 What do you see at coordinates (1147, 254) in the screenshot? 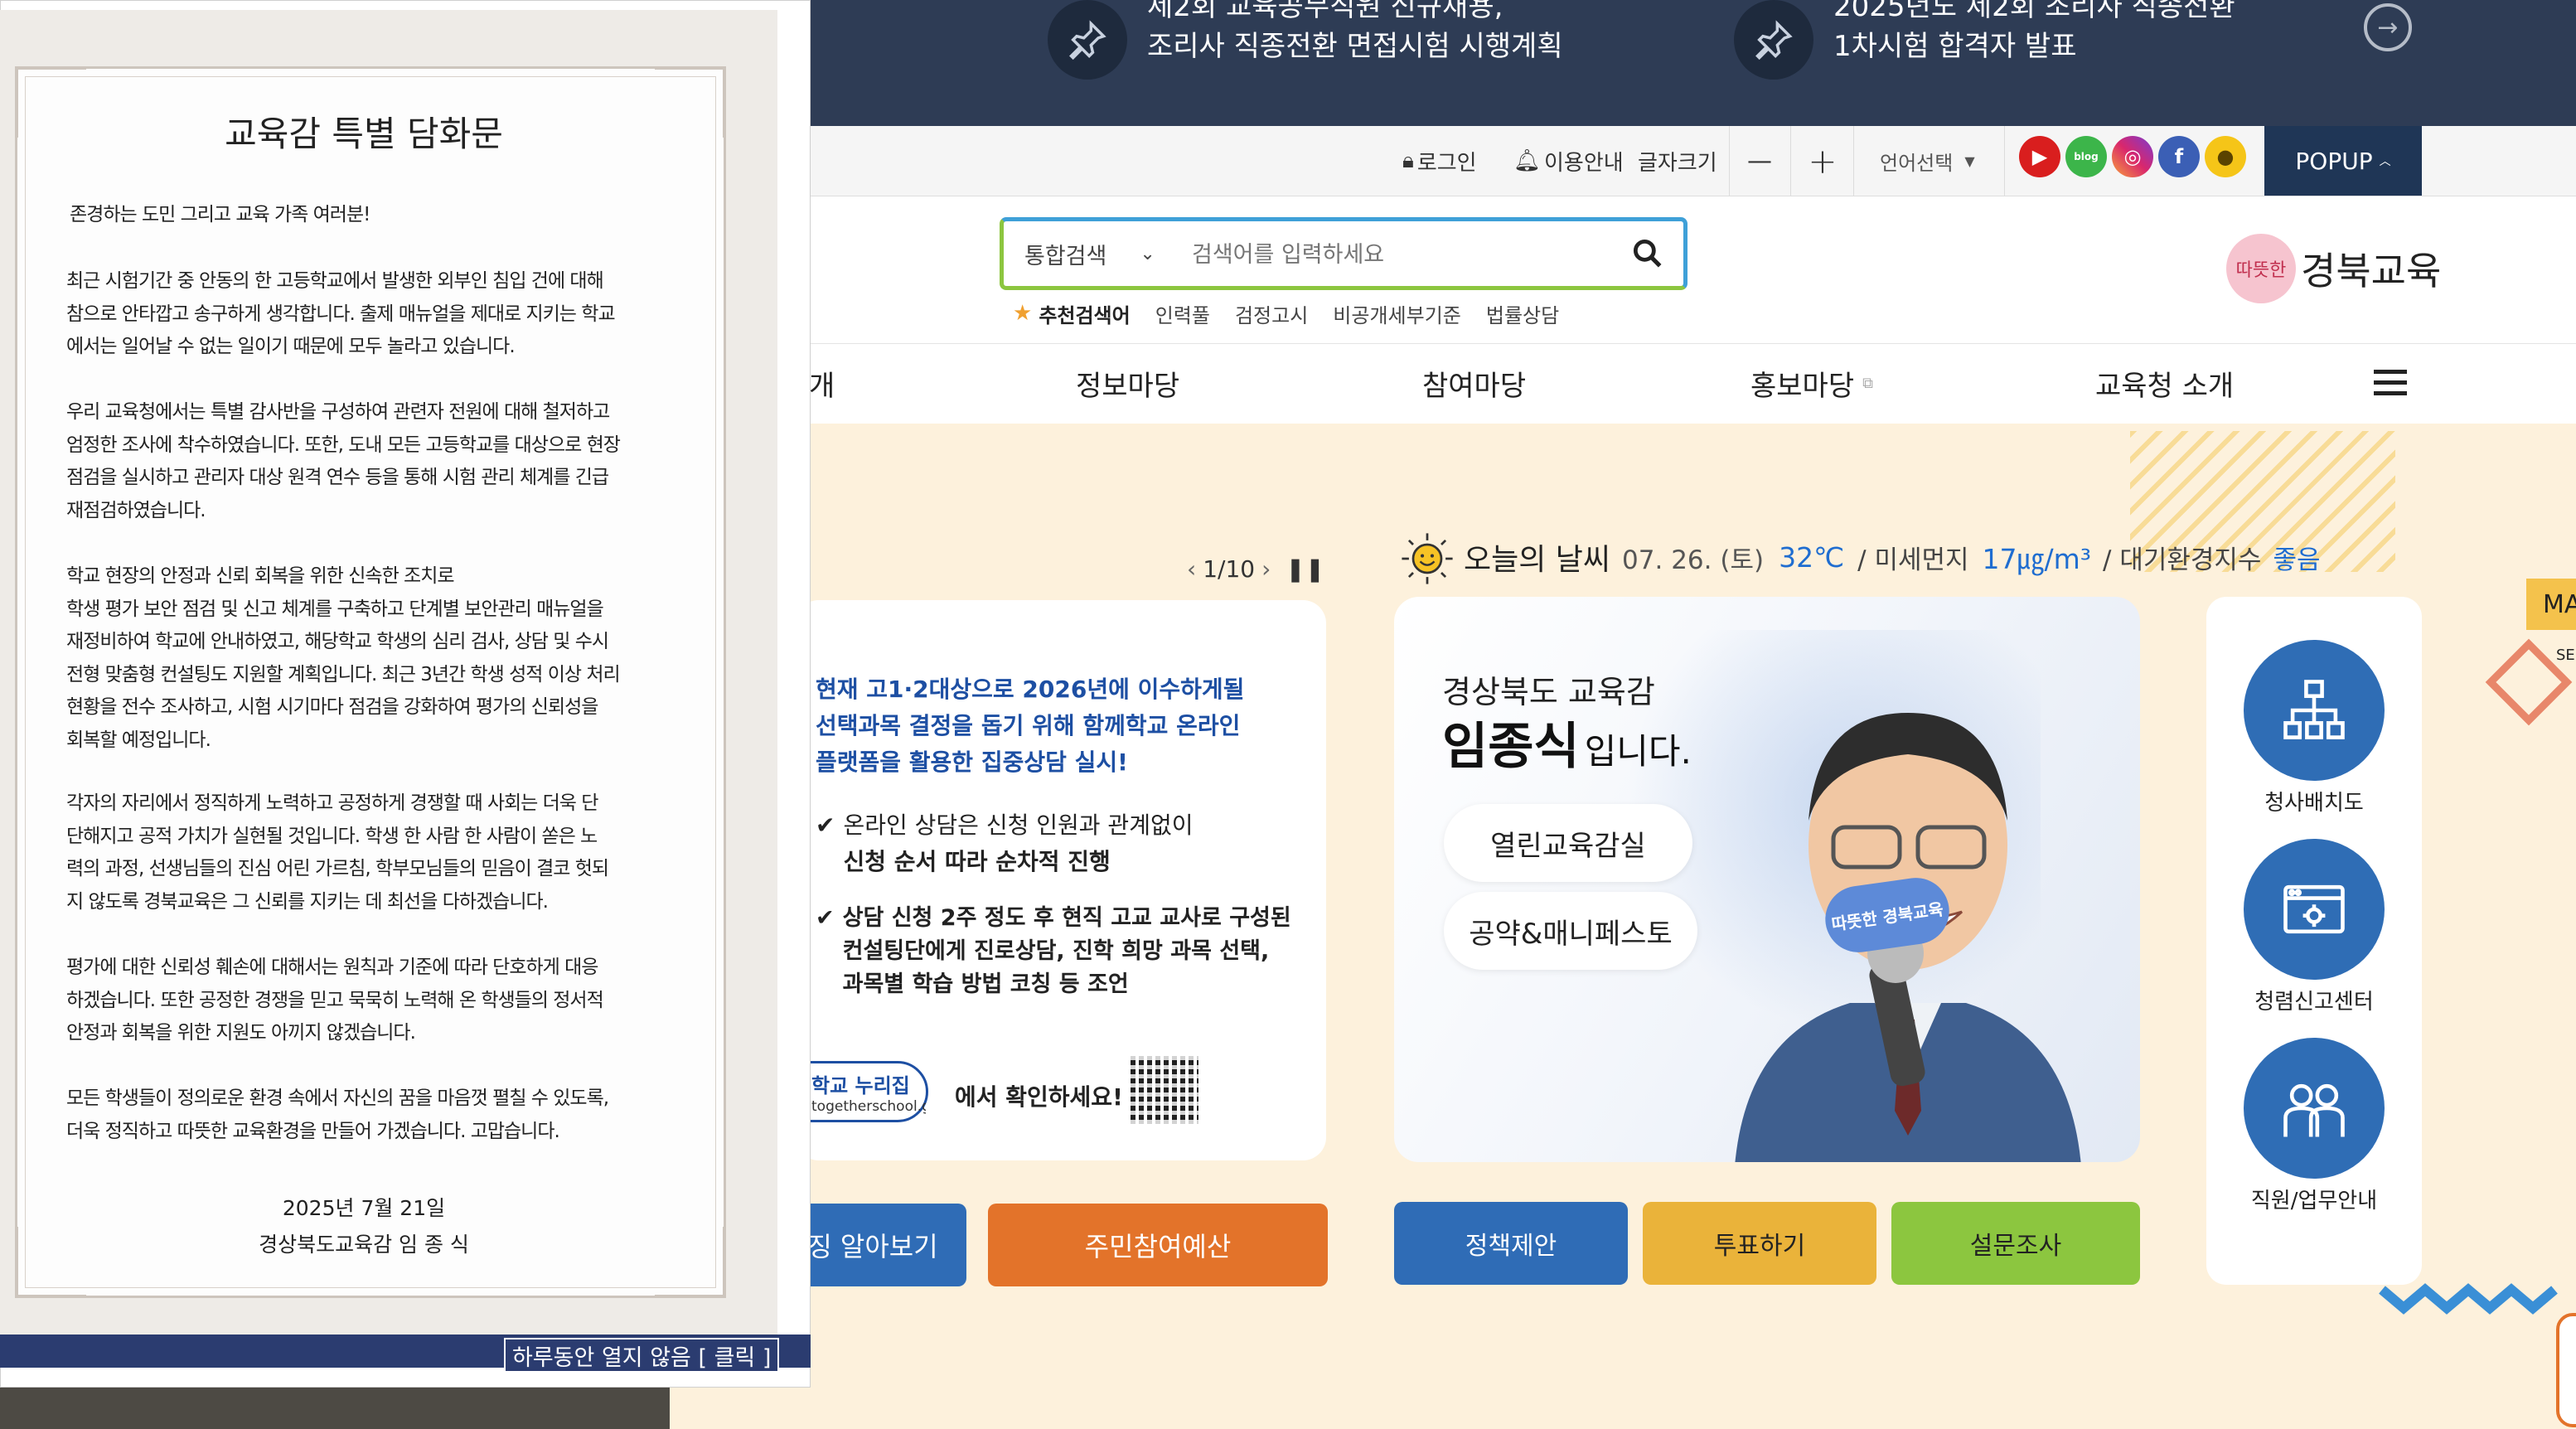
I see `chevron-down-icon: ⌄` at bounding box center [1147, 254].